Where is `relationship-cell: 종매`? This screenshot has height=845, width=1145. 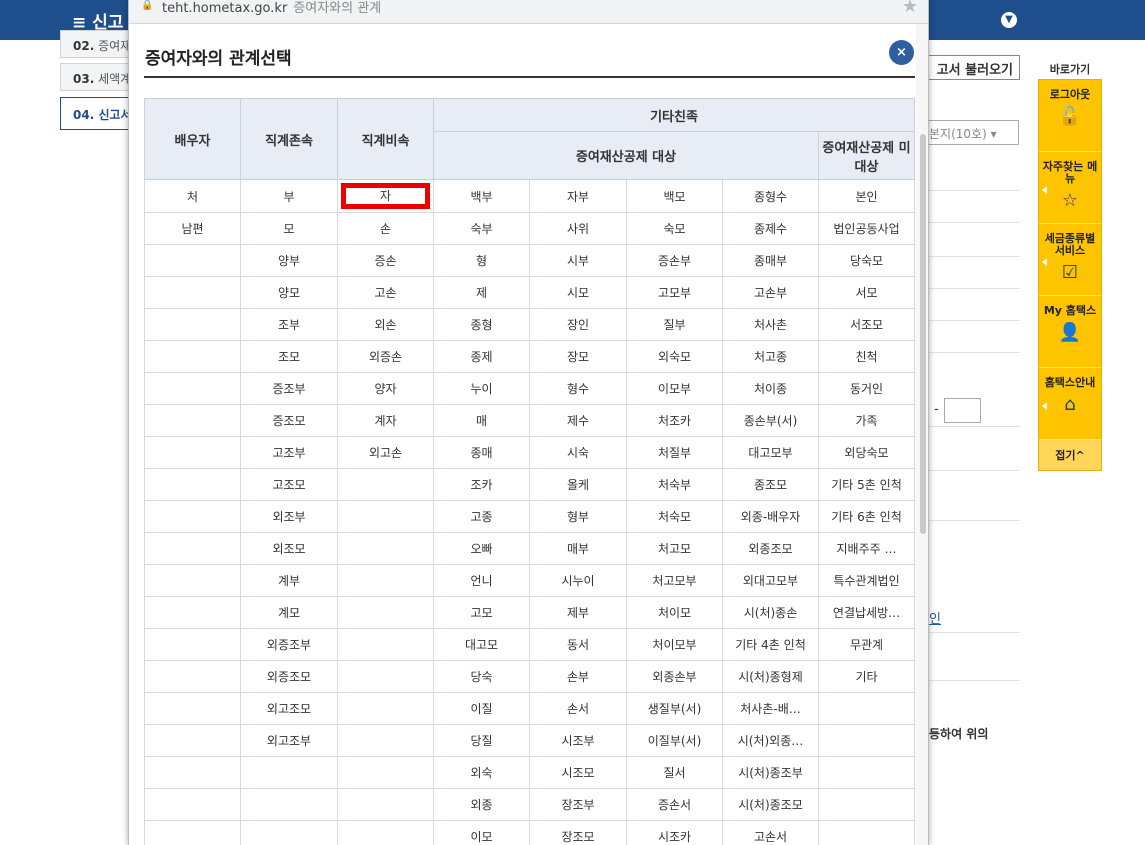
relationship-cell: 종매 is located at coordinates (481, 452).